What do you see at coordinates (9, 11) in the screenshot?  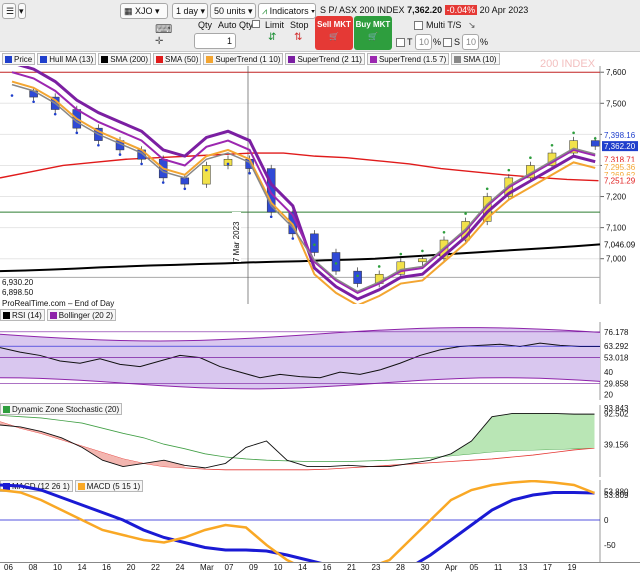 I see `menu-icon: ☰` at bounding box center [9, 11].